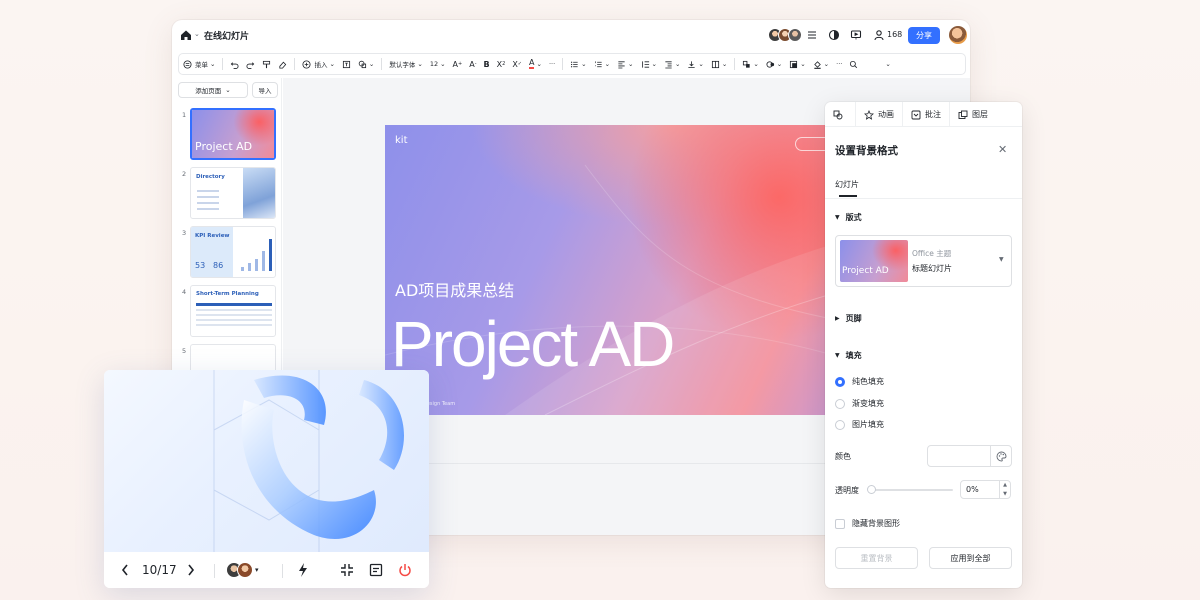 This screenshot has height=600, width=1200. What do you see at coordinates (347, 570) in the screenshot?
I see `exit-fullscreen-icon` at bounding box center [347, 570].